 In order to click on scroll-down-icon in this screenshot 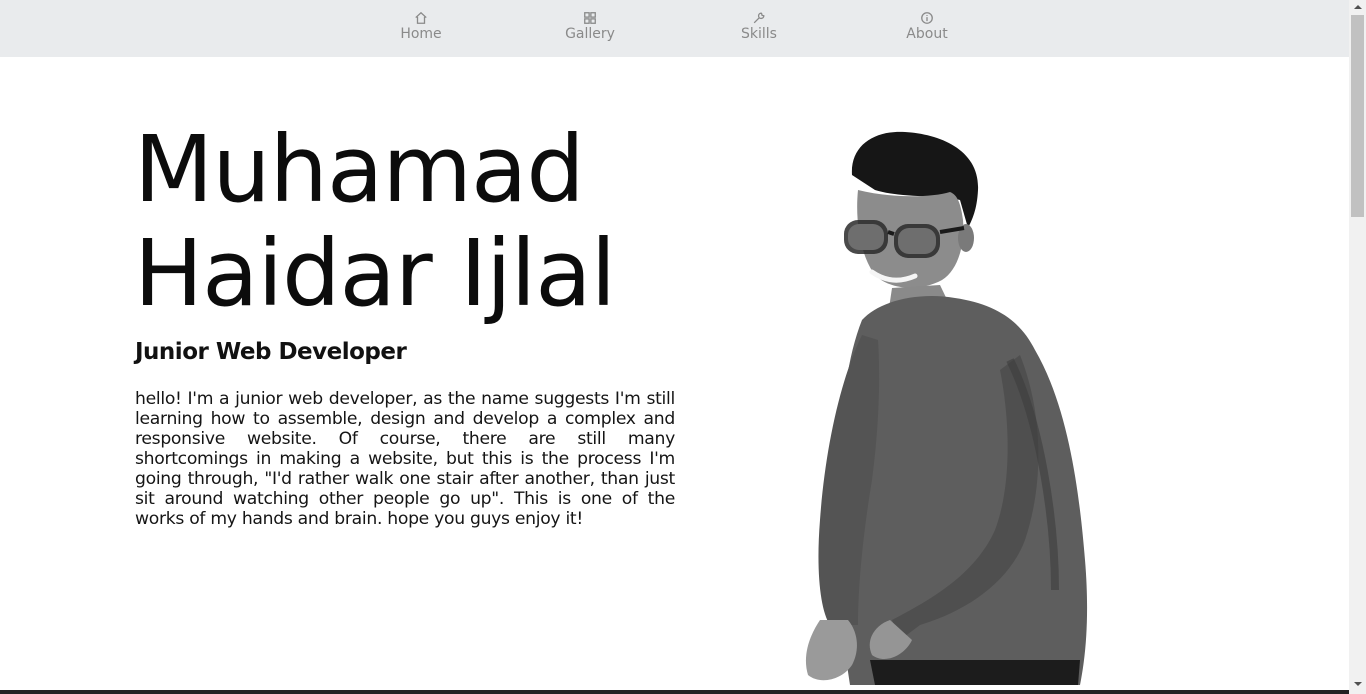, I will do `click(1358, 684)`.